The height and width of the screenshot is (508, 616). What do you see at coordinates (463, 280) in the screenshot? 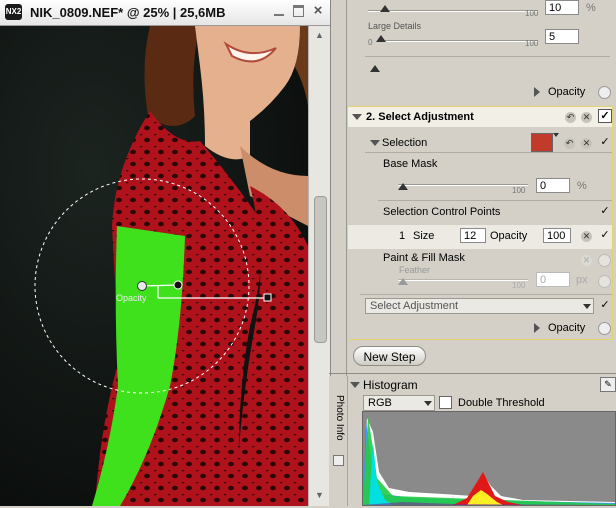
I see `feather-slider-track` at bounding box center [463, 280].